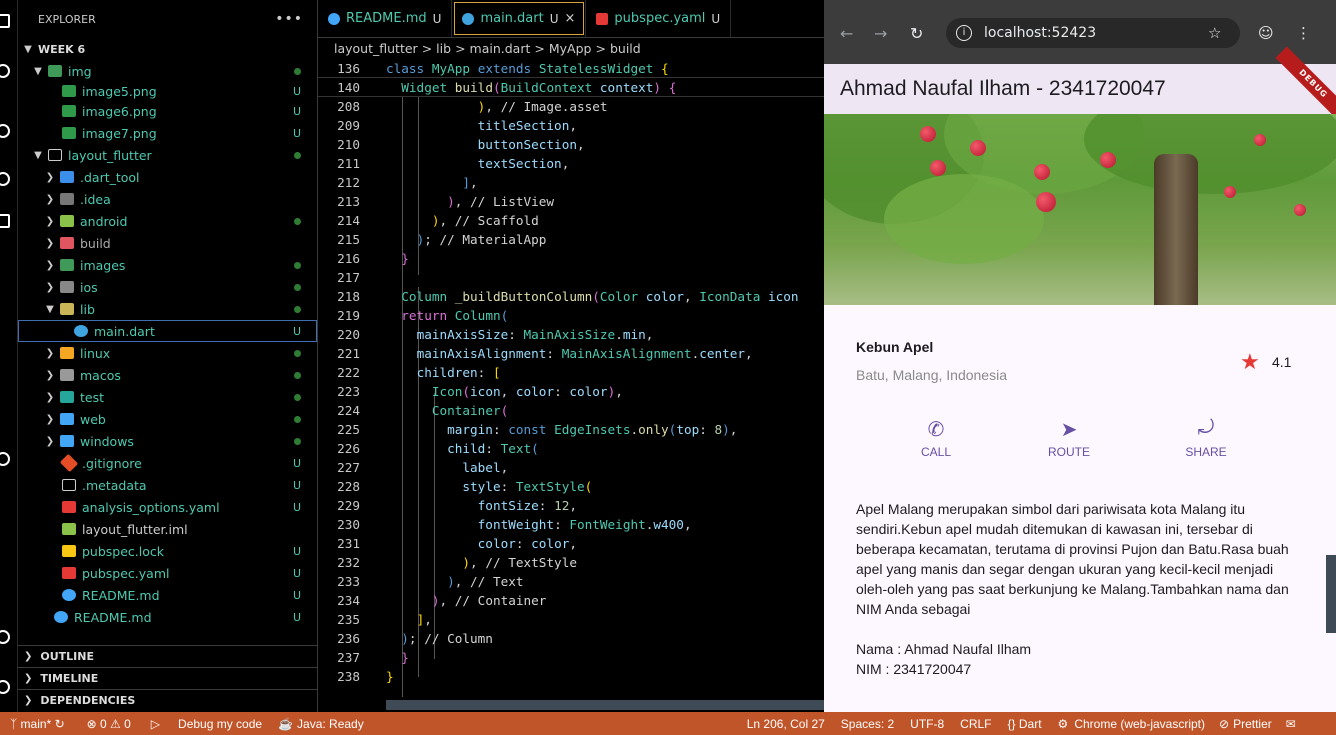 Image resolution: width=1336 pixels, height=735 pixels. What do you see at coordinates (605, 705) in the screenshot?
I see `horizontal-scrollbar` at bounding box center [605, 705].